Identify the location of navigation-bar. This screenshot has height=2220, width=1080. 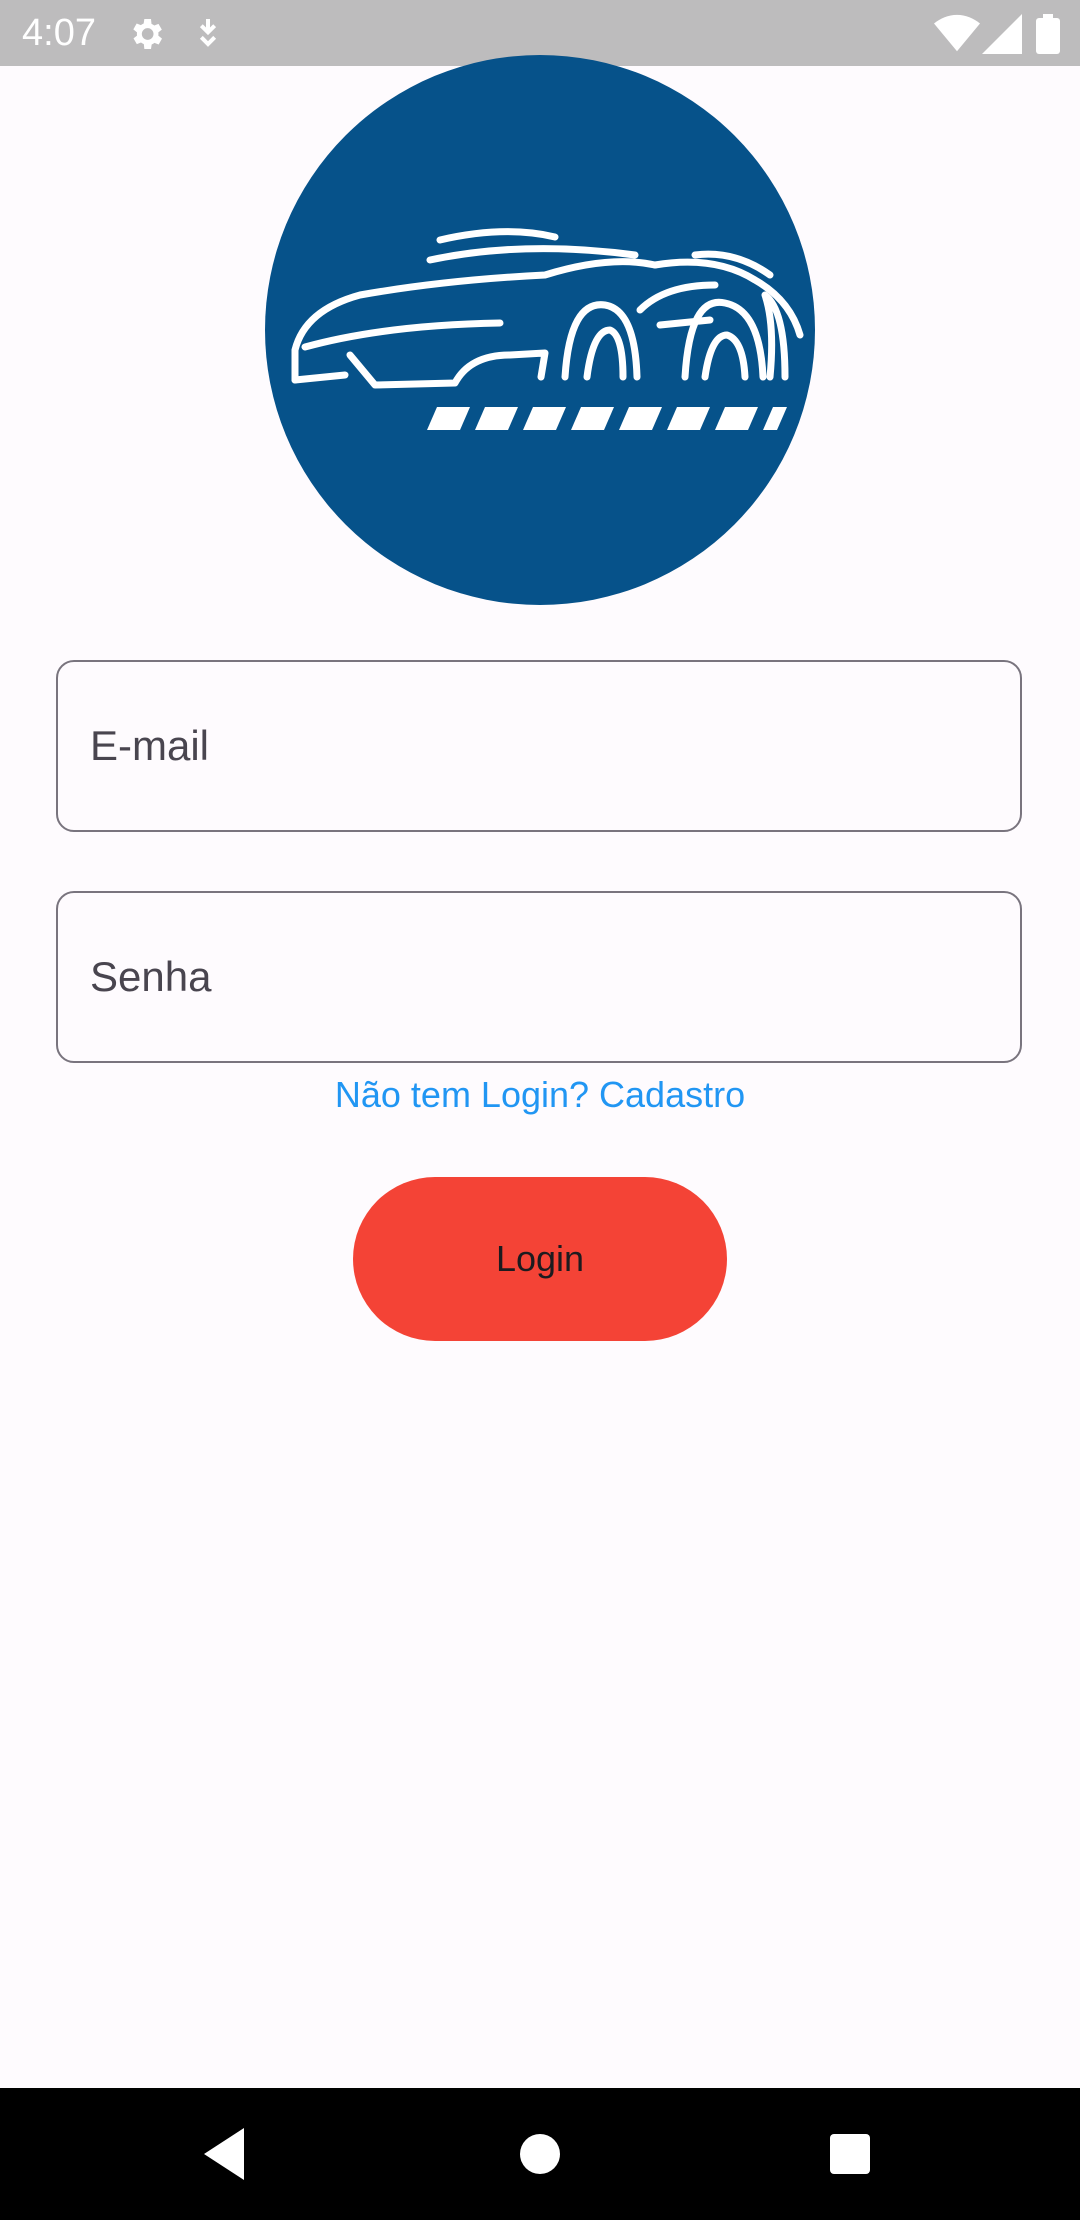
(540, 2154).